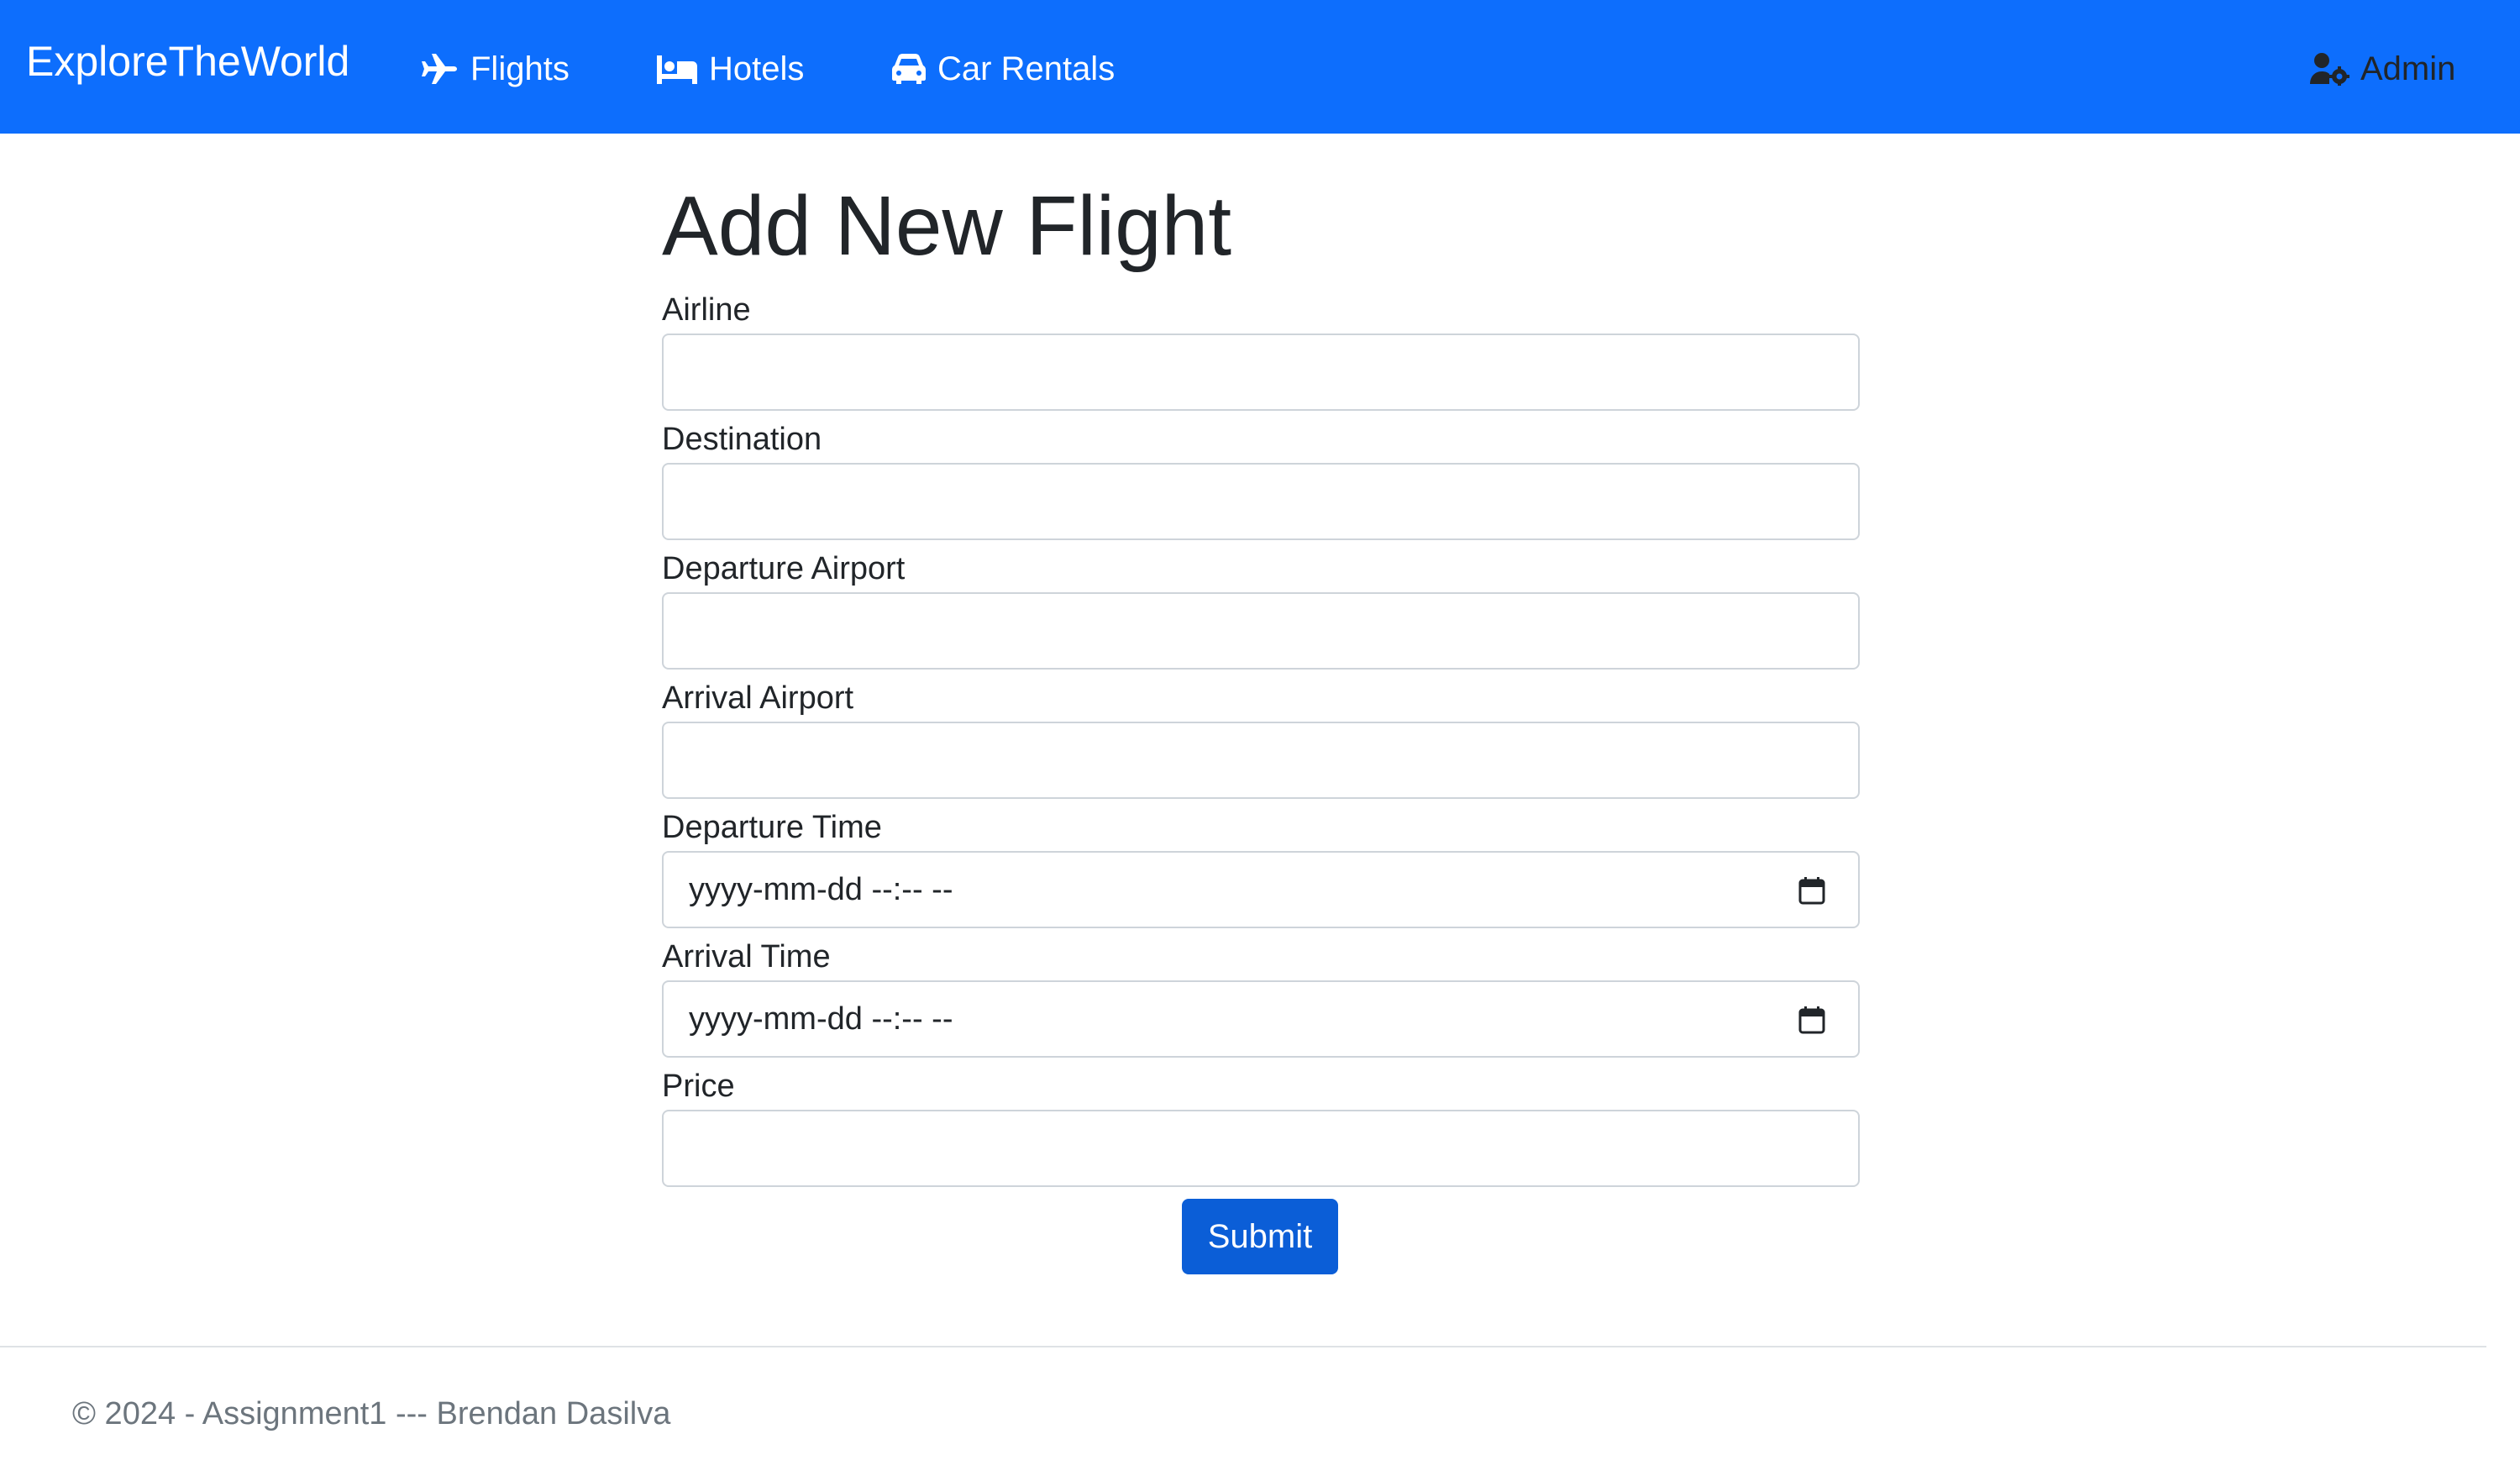  I want to click on nav-label-admin: Admin, so click(2408, 68).